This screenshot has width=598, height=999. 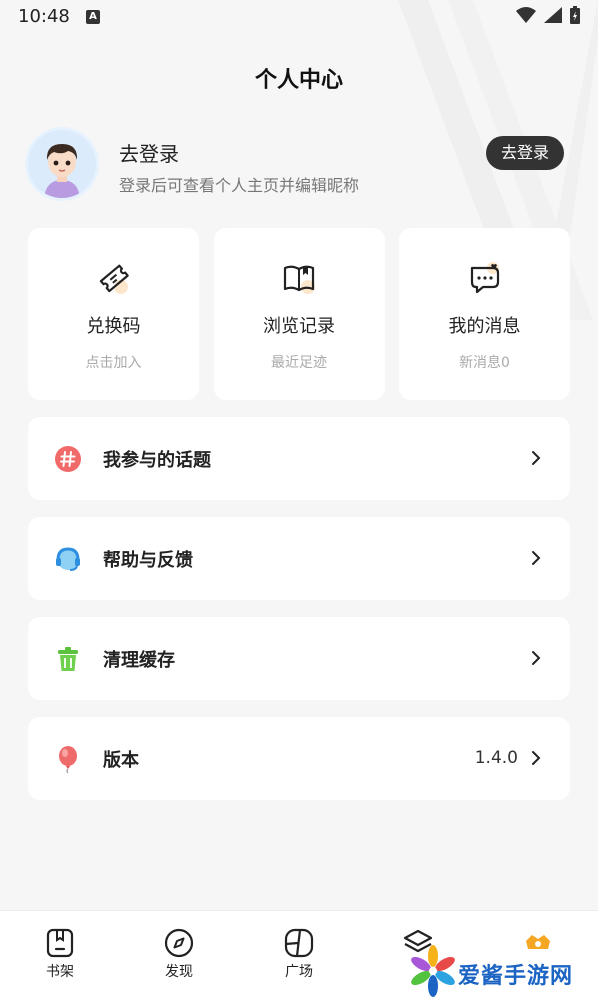 What do you see at coordinates (139, 660) in the screenshot?
I see `menu-label: 清理缓存` at bounding box center [139, 660].